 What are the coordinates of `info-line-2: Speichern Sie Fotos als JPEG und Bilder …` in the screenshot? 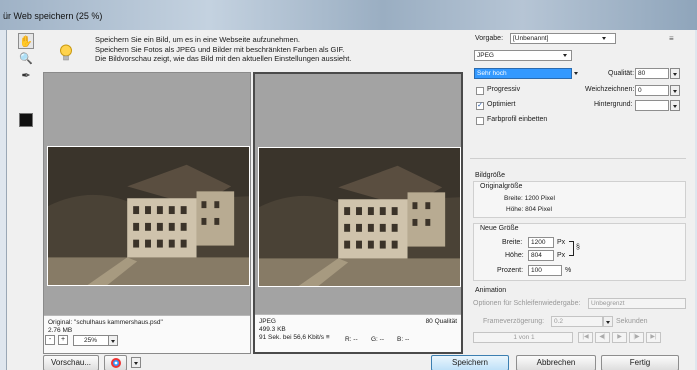 It's located at (220, 49).